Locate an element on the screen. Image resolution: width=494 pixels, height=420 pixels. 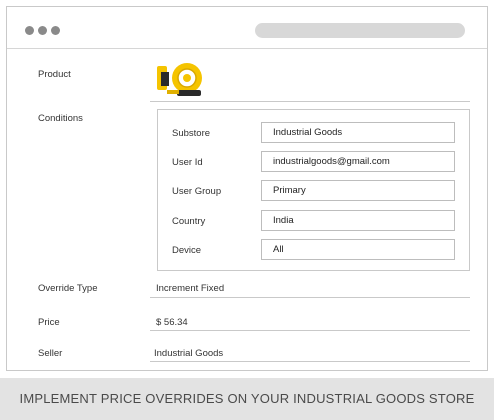
address-bar is located at coordinates (360, 30).